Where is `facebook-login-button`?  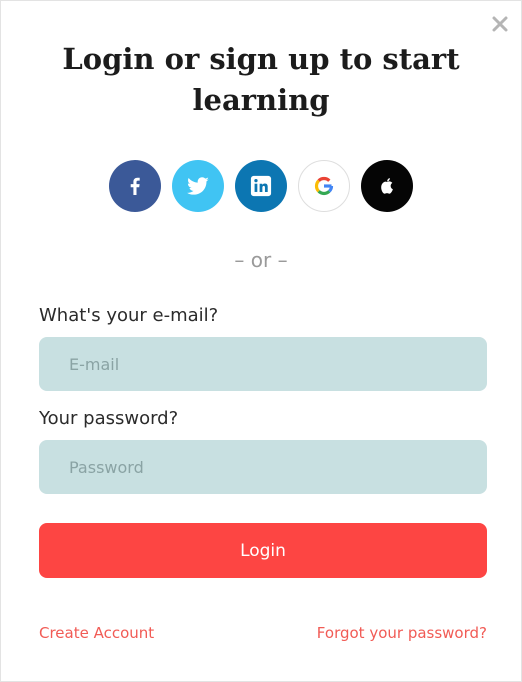
facebook-login-button is located at coordinates (135, 186).